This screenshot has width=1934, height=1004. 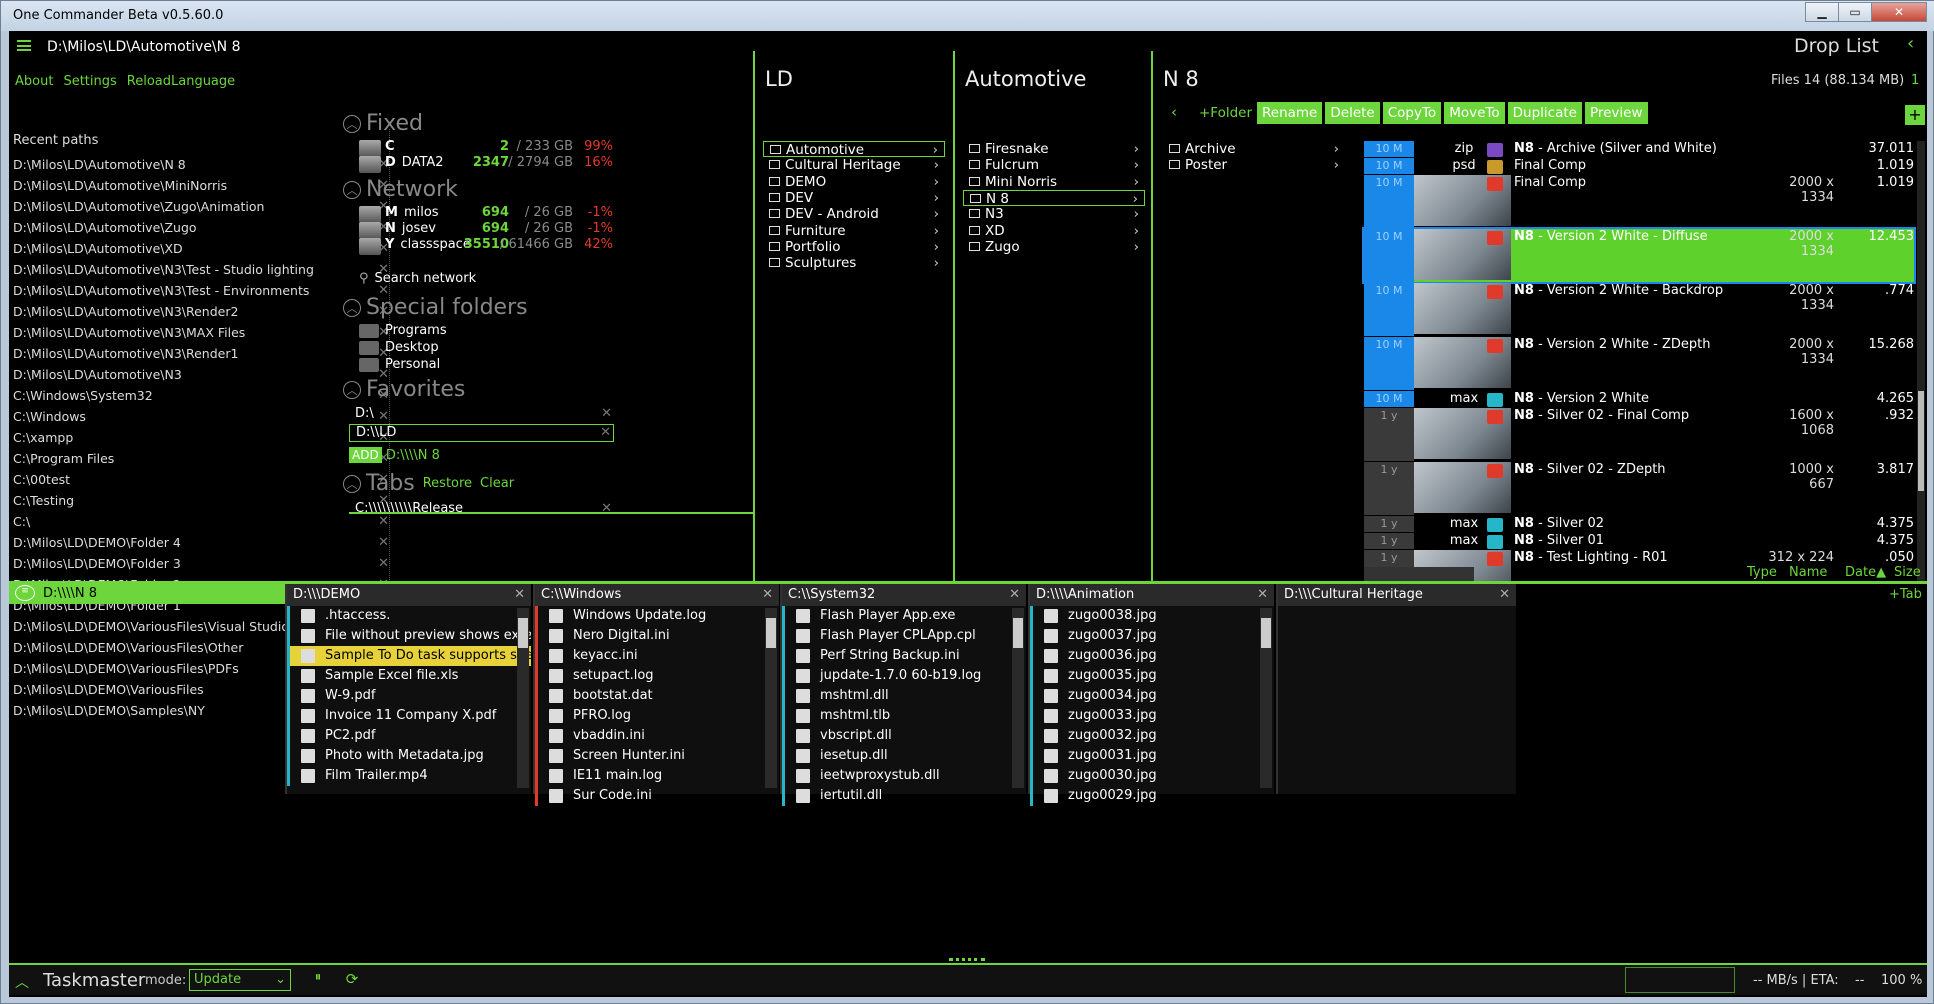 I want to click on drive-item: Yclassspace 35510/ 61466 GB 42%, so click(x=486, y=247).